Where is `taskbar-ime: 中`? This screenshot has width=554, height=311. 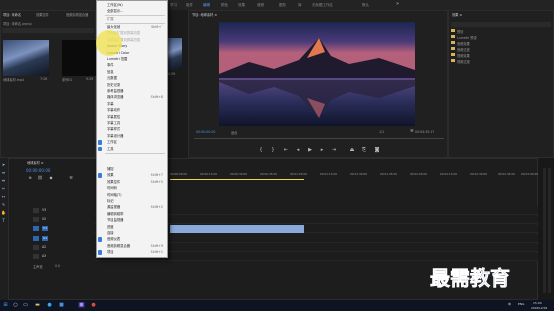 taskbar-ime: 中 is located at coordinates (509, 304).